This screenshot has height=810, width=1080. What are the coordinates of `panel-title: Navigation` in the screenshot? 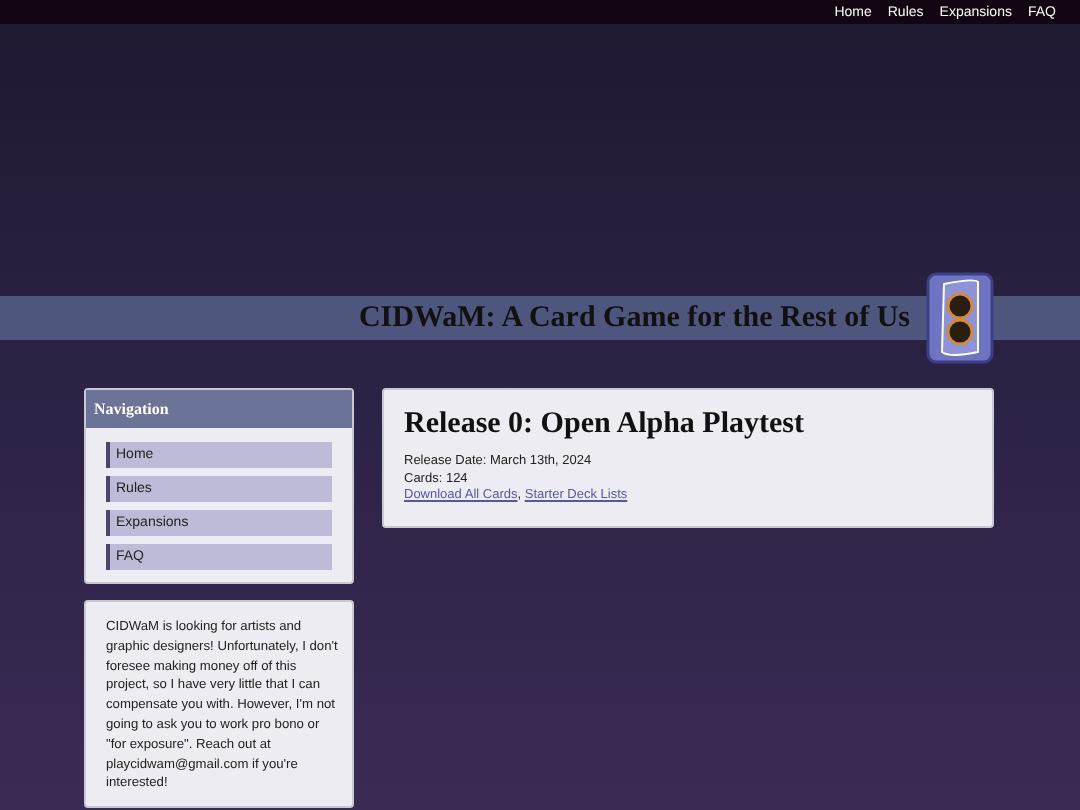 It's located at (219, 409).